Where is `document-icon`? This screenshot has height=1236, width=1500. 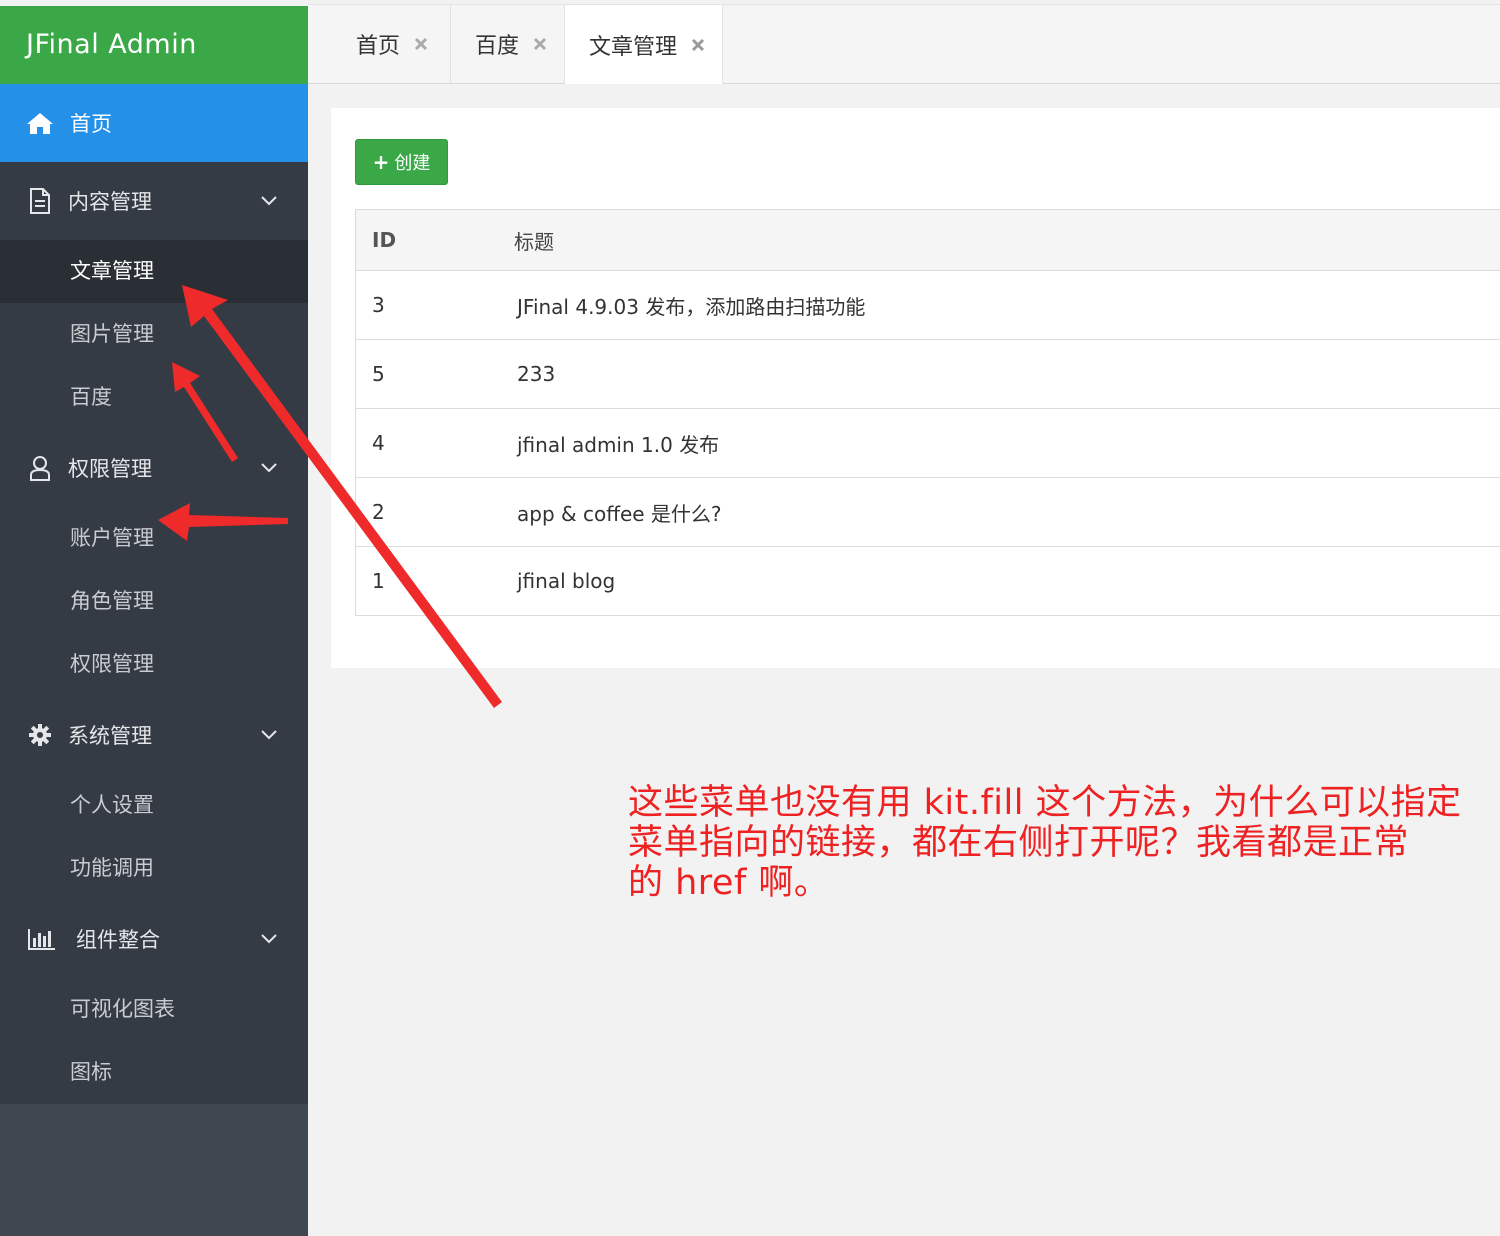
document-icon is located at coordinates (40, 201).